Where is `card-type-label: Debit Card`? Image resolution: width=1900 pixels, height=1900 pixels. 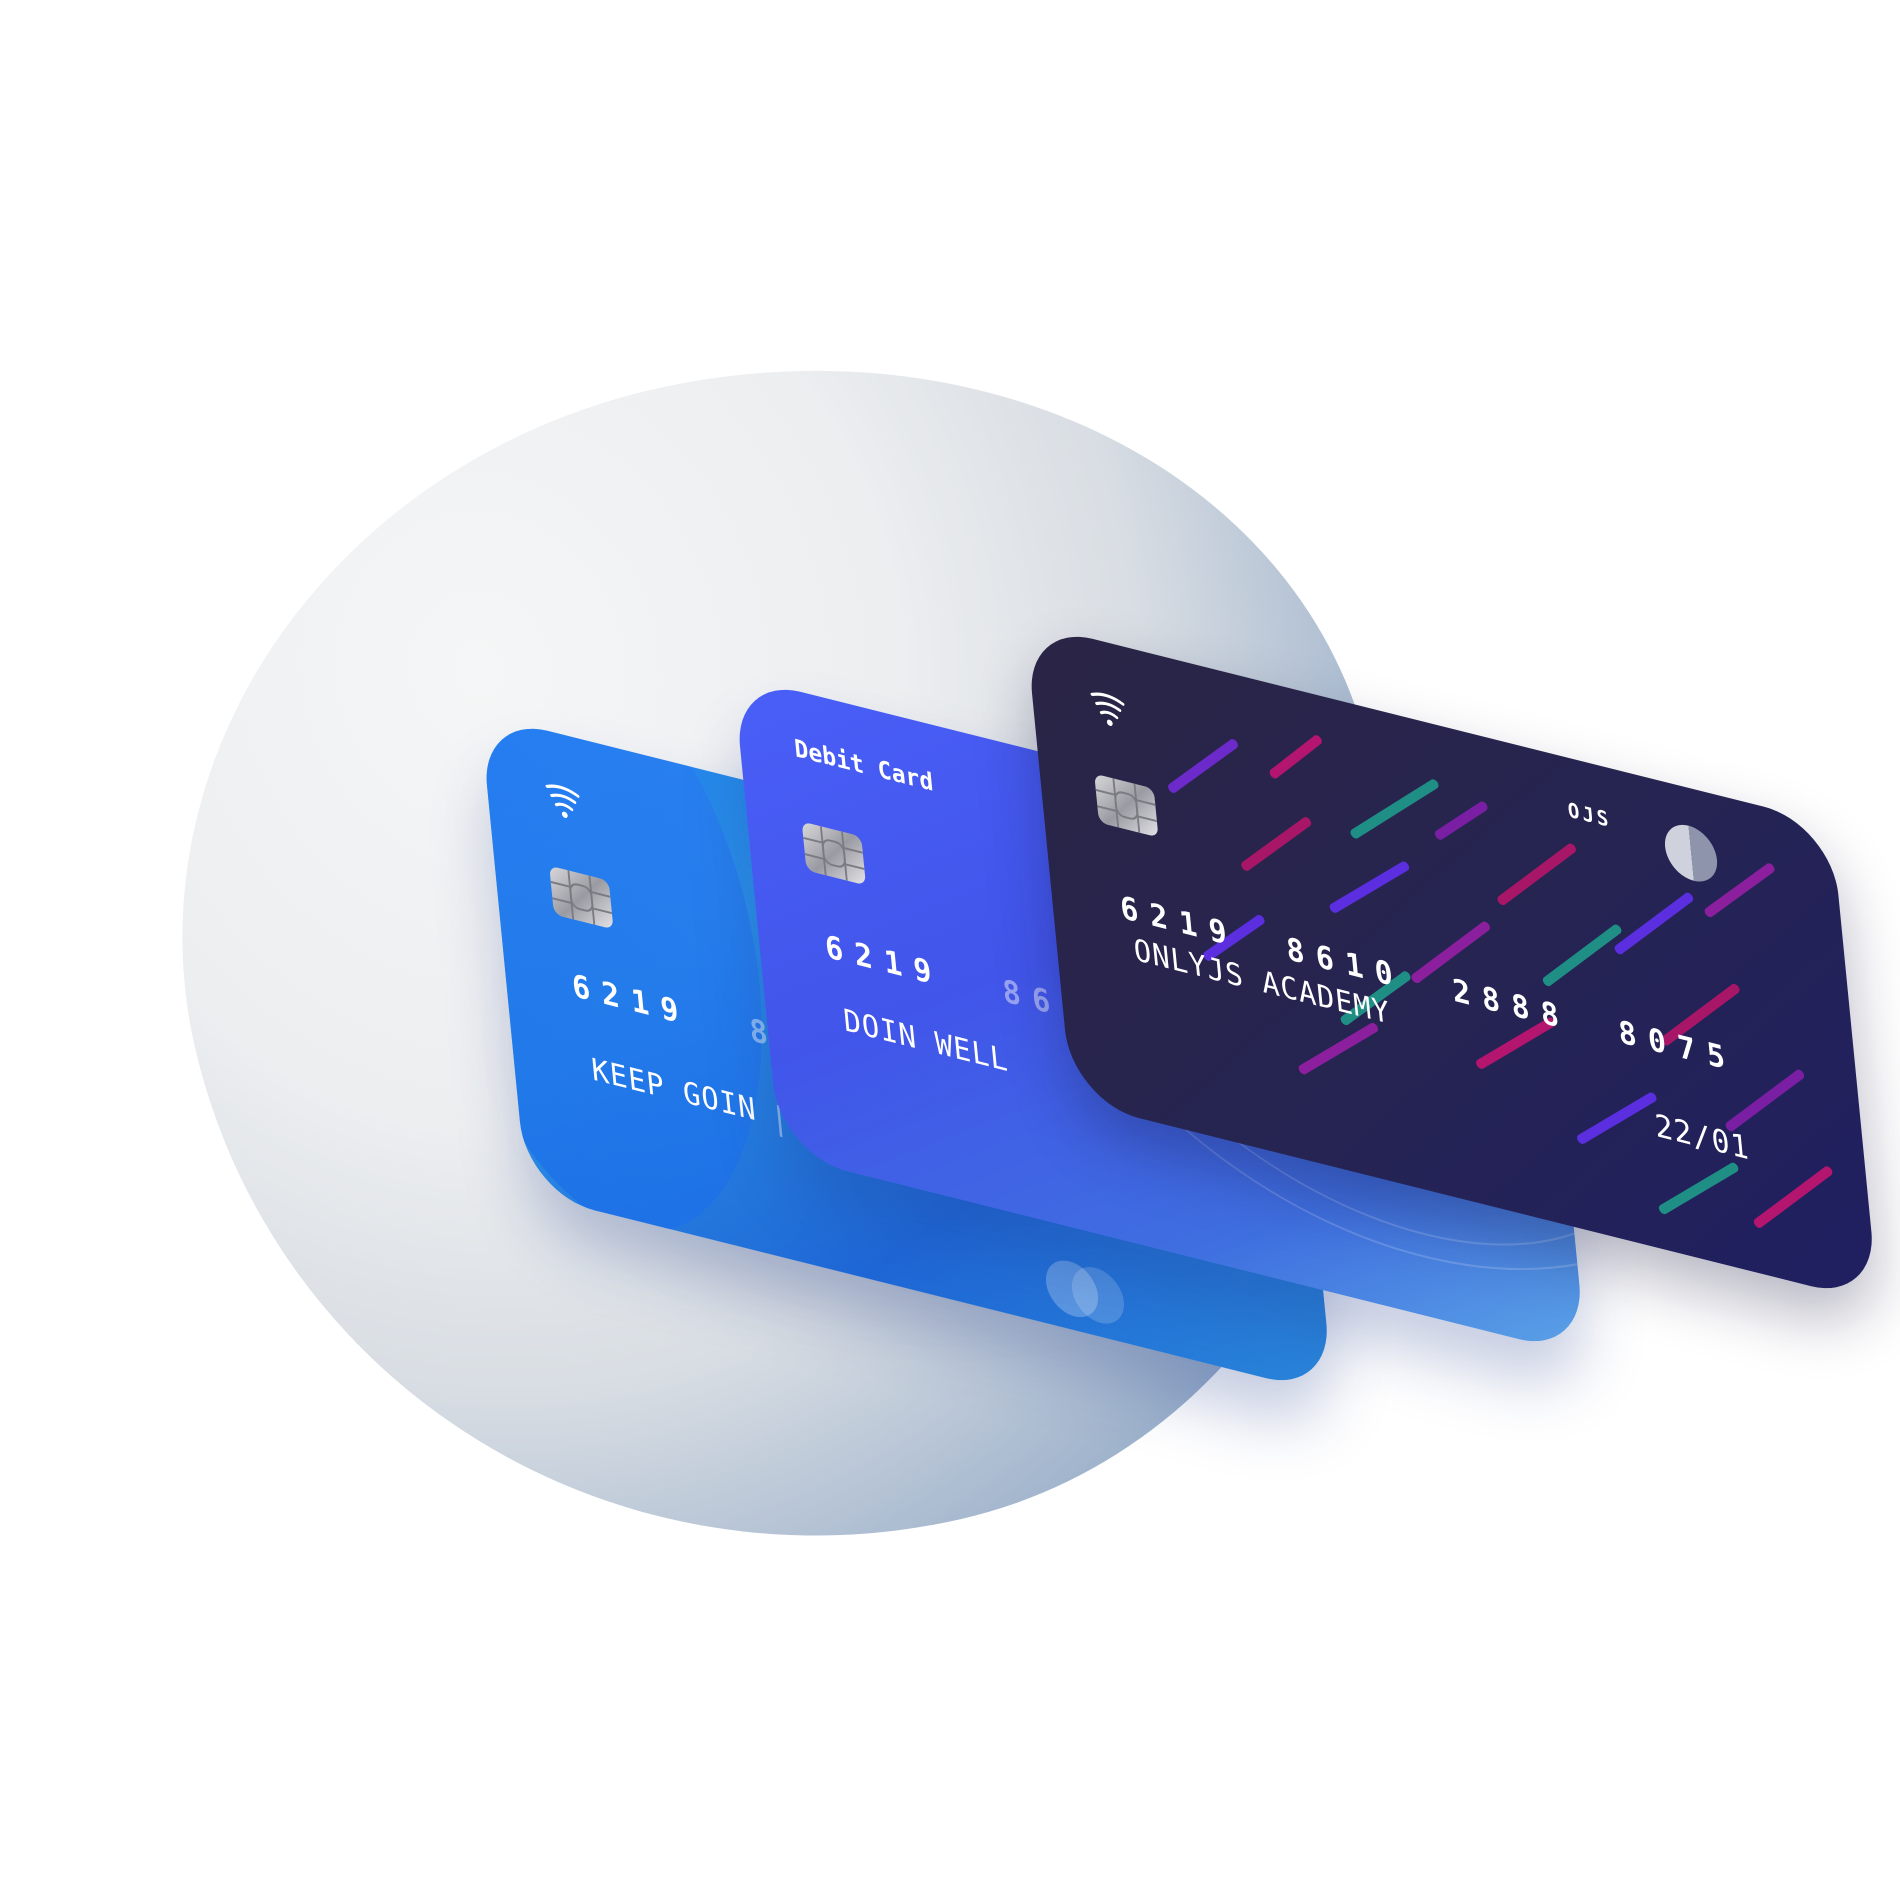 card-type-label: Debit Card is located at coordinates (864, 765).